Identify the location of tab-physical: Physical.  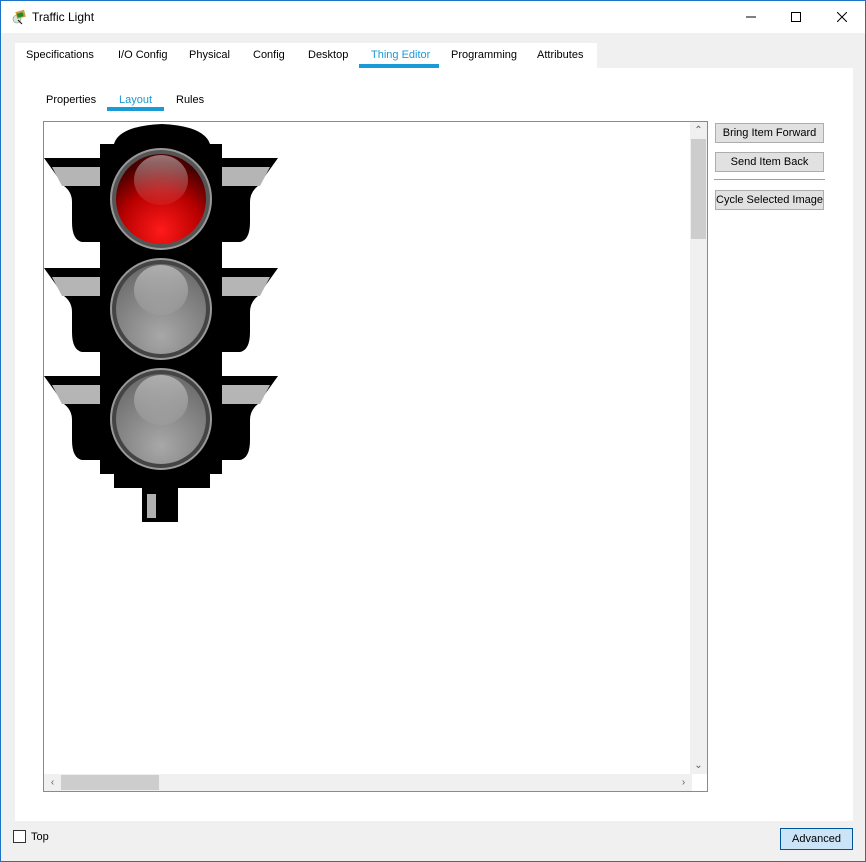
(209, 55).